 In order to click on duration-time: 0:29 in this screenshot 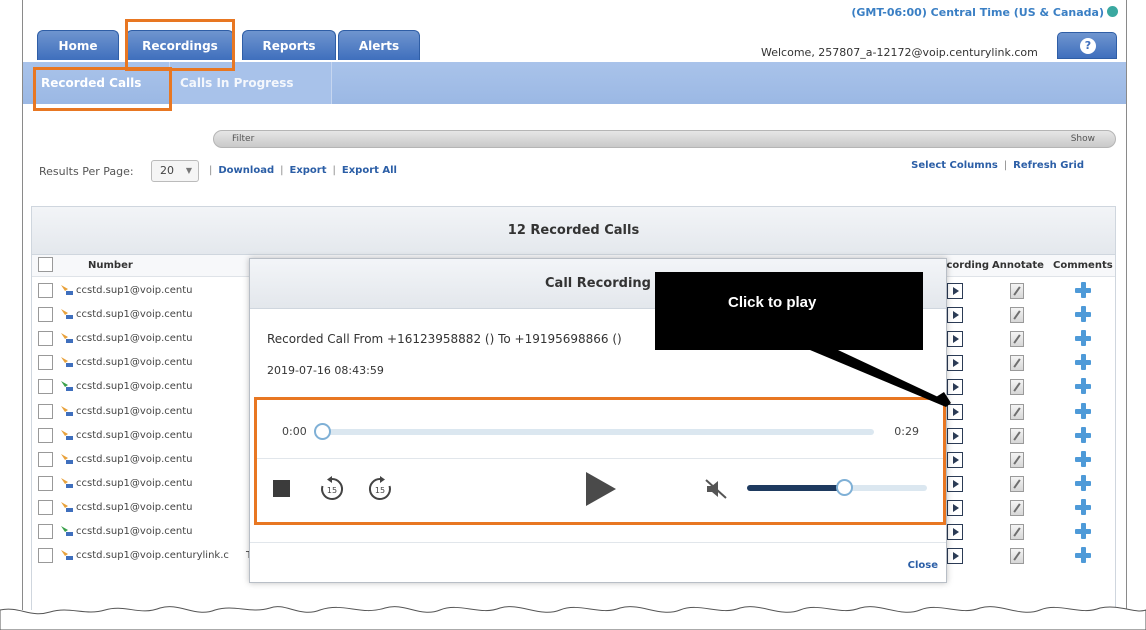, I will do `click(906, 431)`.